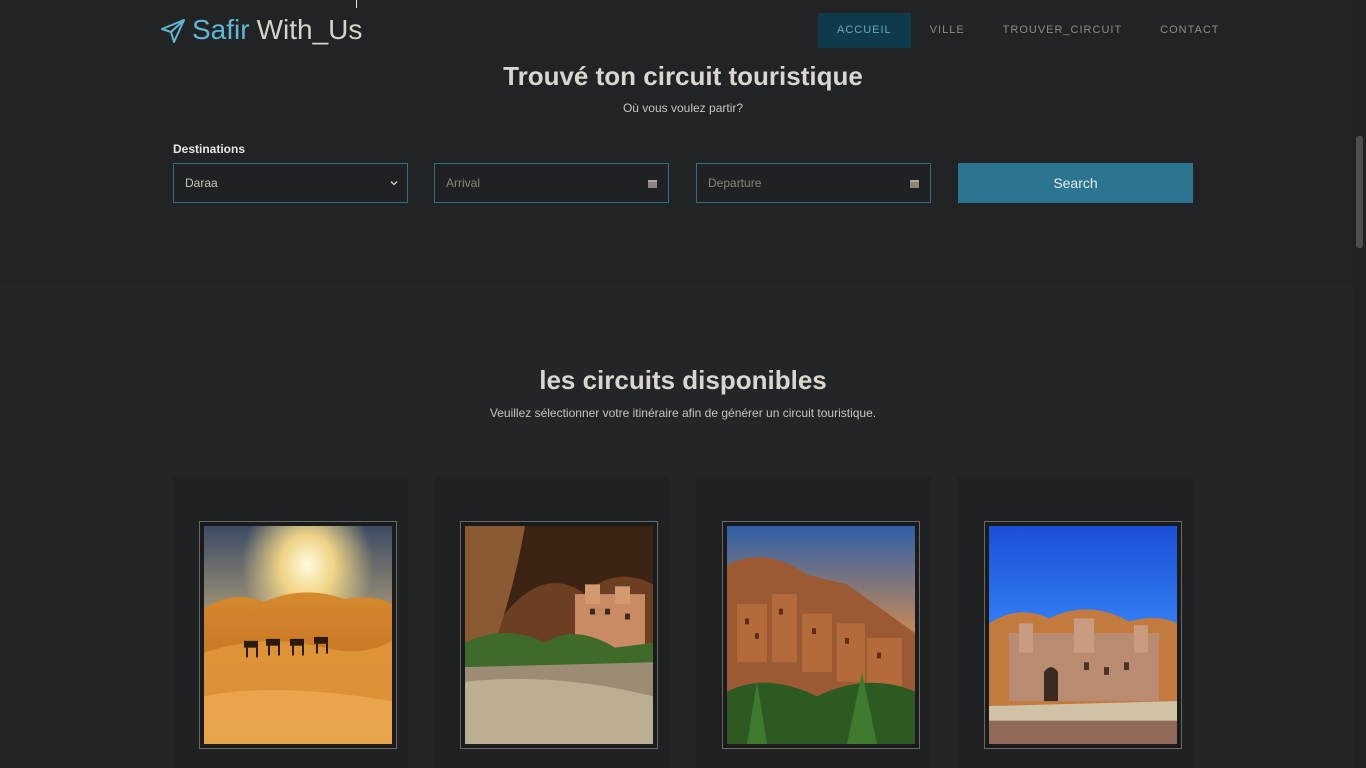  I want to click on brand-logo: Safir With_Us, so click(261, 30).